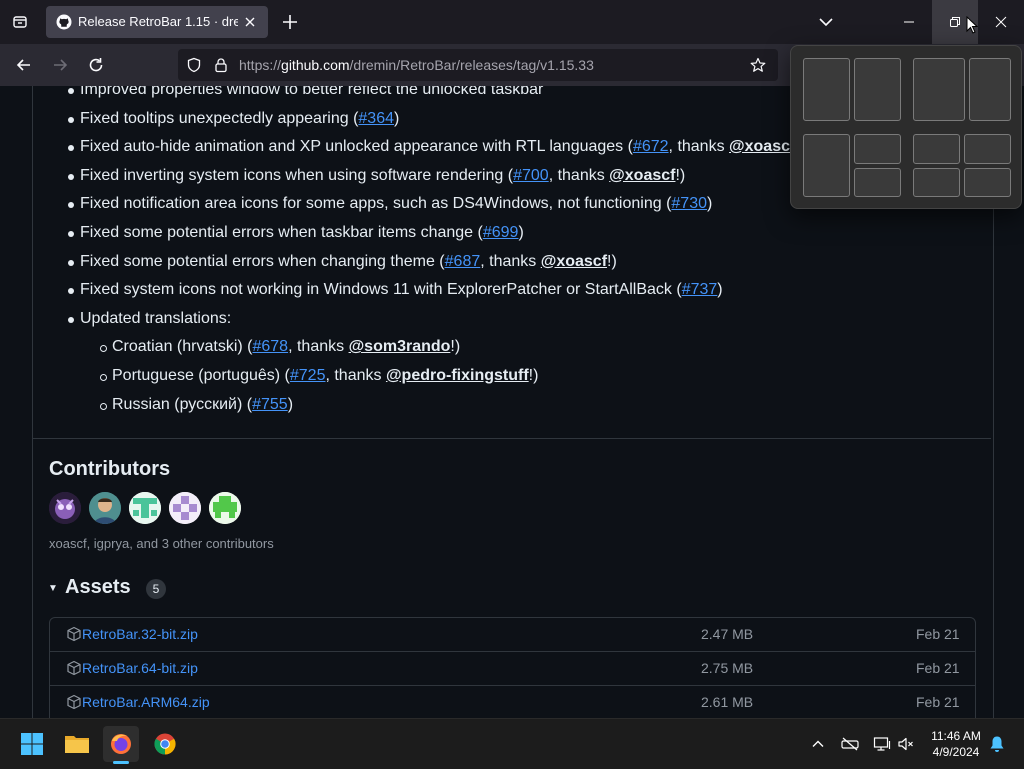 Image resolution: width=1024 pixels, height=769 pixels. What do you see at coordinates (936, 182) in the screenshot?
I see `snap-zone-quad-bottom-left` at bounding box center [936, 182].